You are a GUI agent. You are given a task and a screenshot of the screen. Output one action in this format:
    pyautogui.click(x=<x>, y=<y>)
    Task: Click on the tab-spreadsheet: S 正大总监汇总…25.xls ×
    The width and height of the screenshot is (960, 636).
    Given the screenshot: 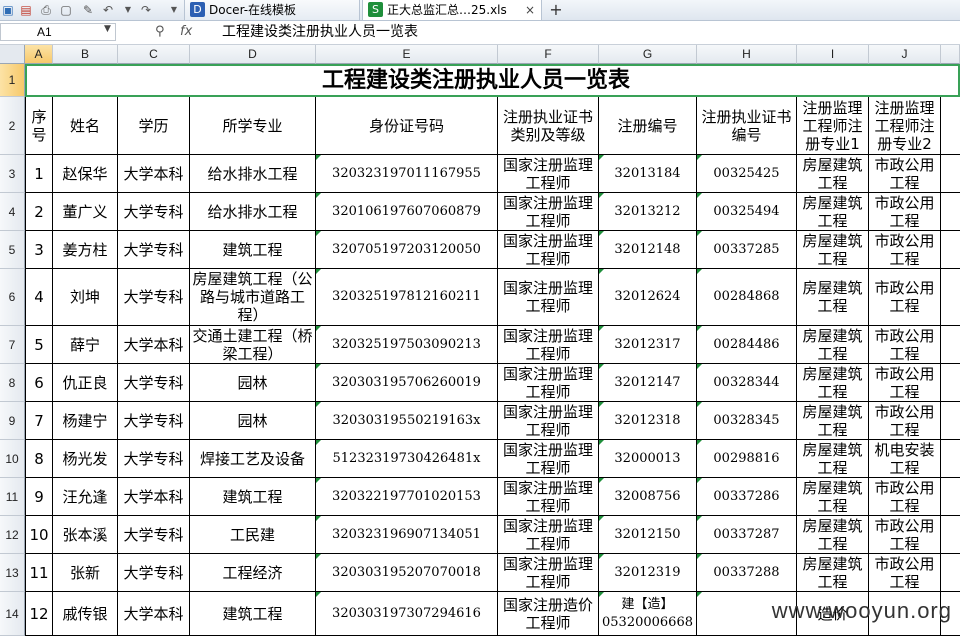 What is the action you would take?
    pyautogui.click(x=452, y=10)
    